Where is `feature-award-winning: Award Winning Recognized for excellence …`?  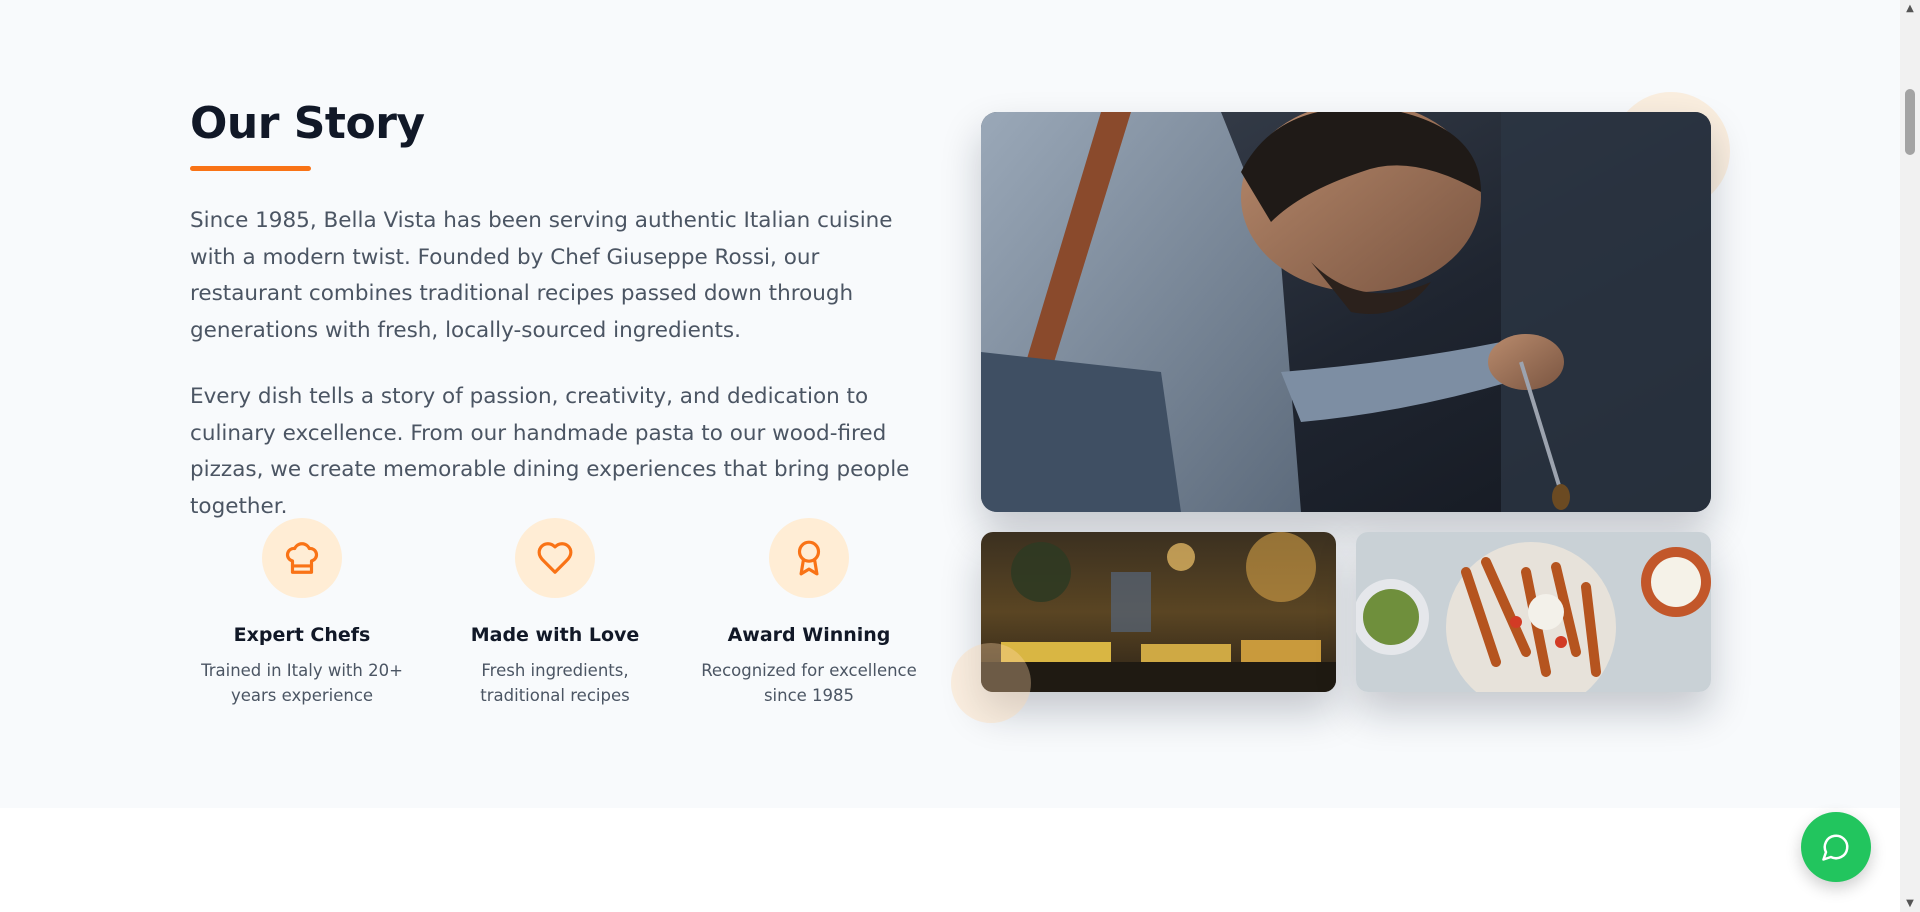
feature-award-winning: Award Winning Recognized for excellence … is located at coordinates (809, 613).